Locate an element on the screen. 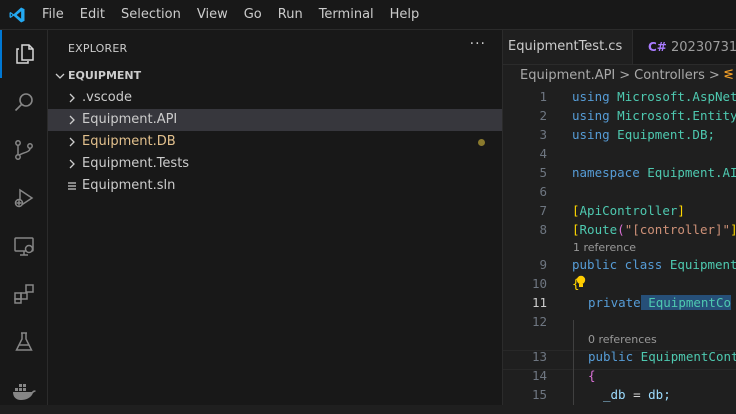 This screenshot has height=414, width=736. line-number: 2 is located at coordinates (543, 115).